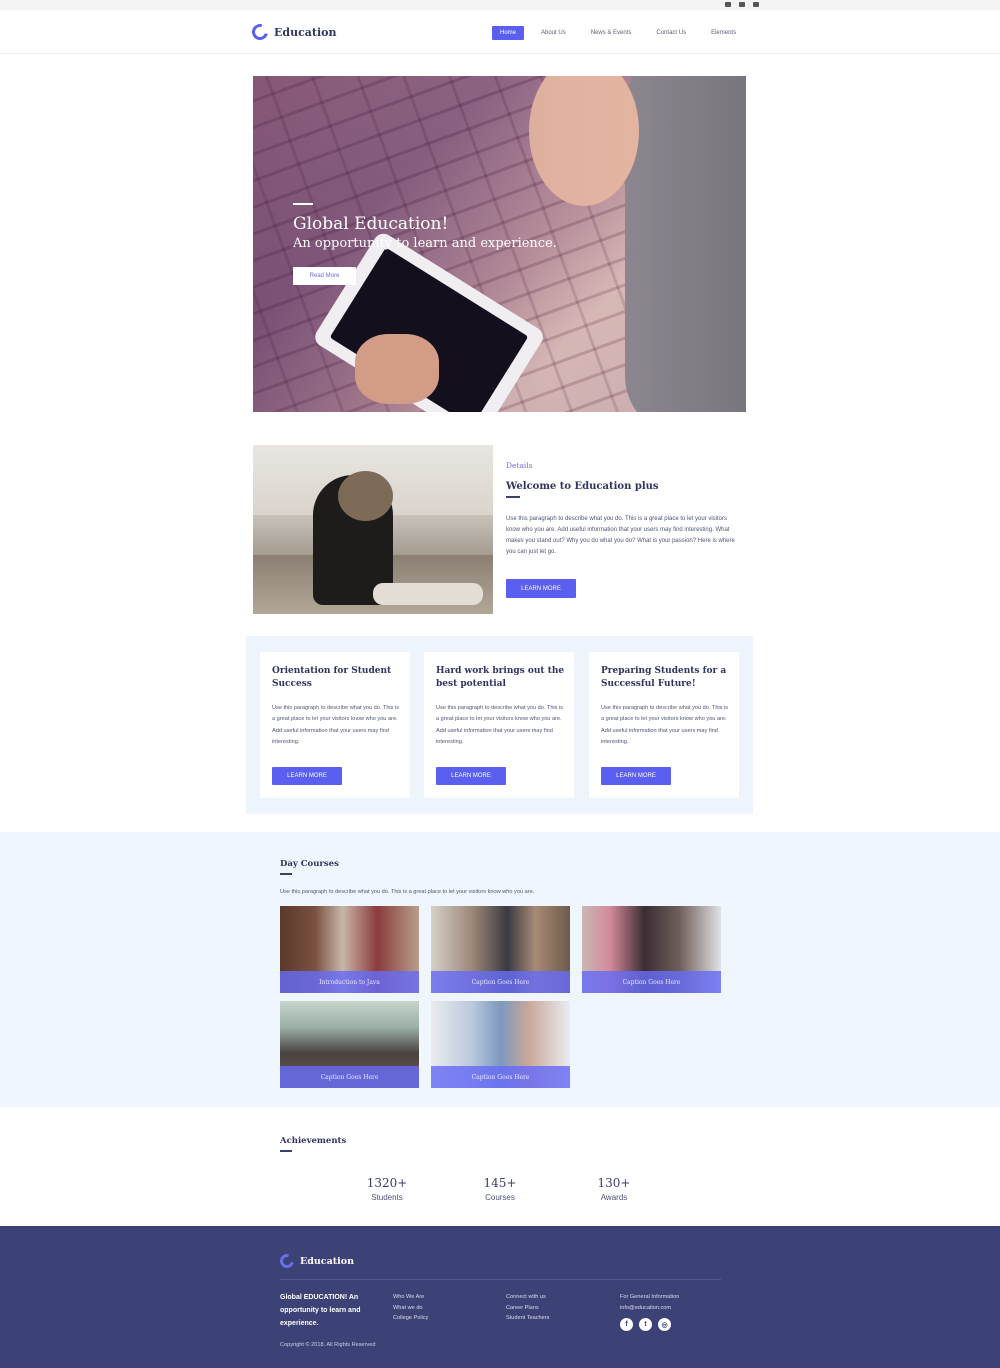  Describe the element at coordinates (728, 4) in the screenshot. I see `linkedin-icon` at that location.